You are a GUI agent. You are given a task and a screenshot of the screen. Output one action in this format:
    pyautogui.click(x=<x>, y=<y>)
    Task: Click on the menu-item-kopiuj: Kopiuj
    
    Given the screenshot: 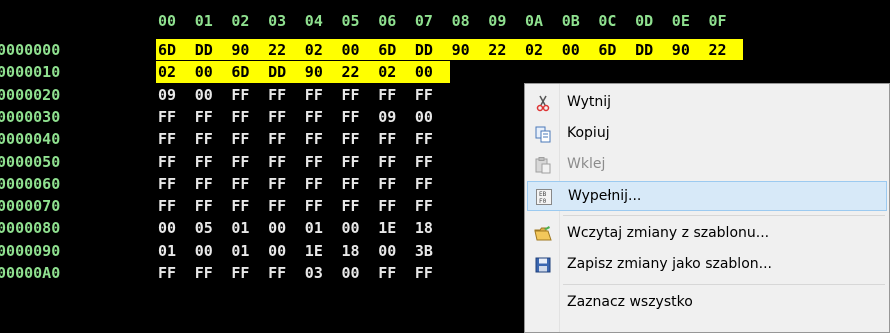 What is the action you would take?
    pyautogui.click(x=707, y=134)
    